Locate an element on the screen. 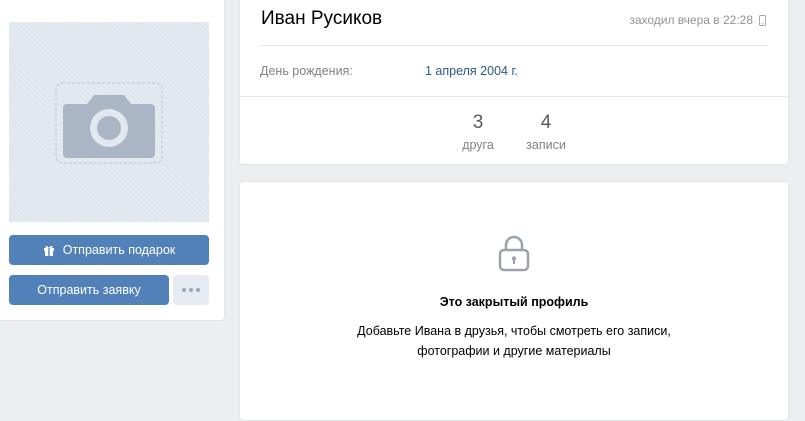 The width and height of the screenshot is (805, 421). counter-value: 3 is located at coordinates (478, 122).